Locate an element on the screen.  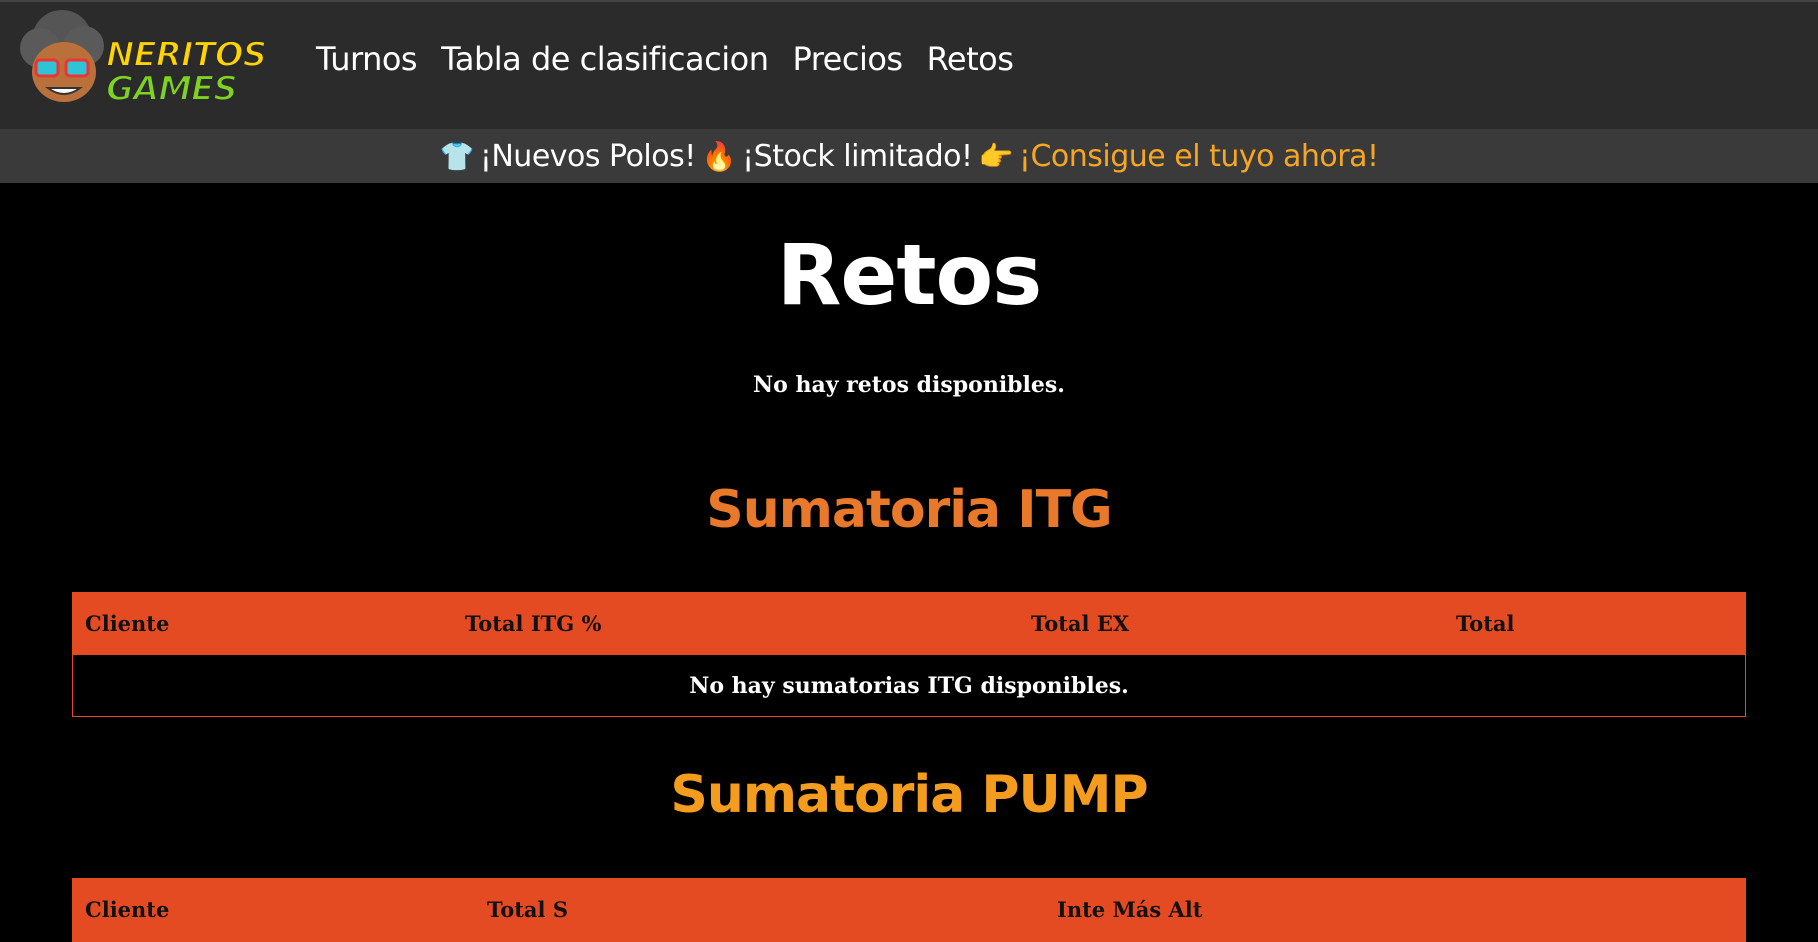
pump-table-header: Cliente Total S Inte Más Alt is located at coordinates (909, 910).